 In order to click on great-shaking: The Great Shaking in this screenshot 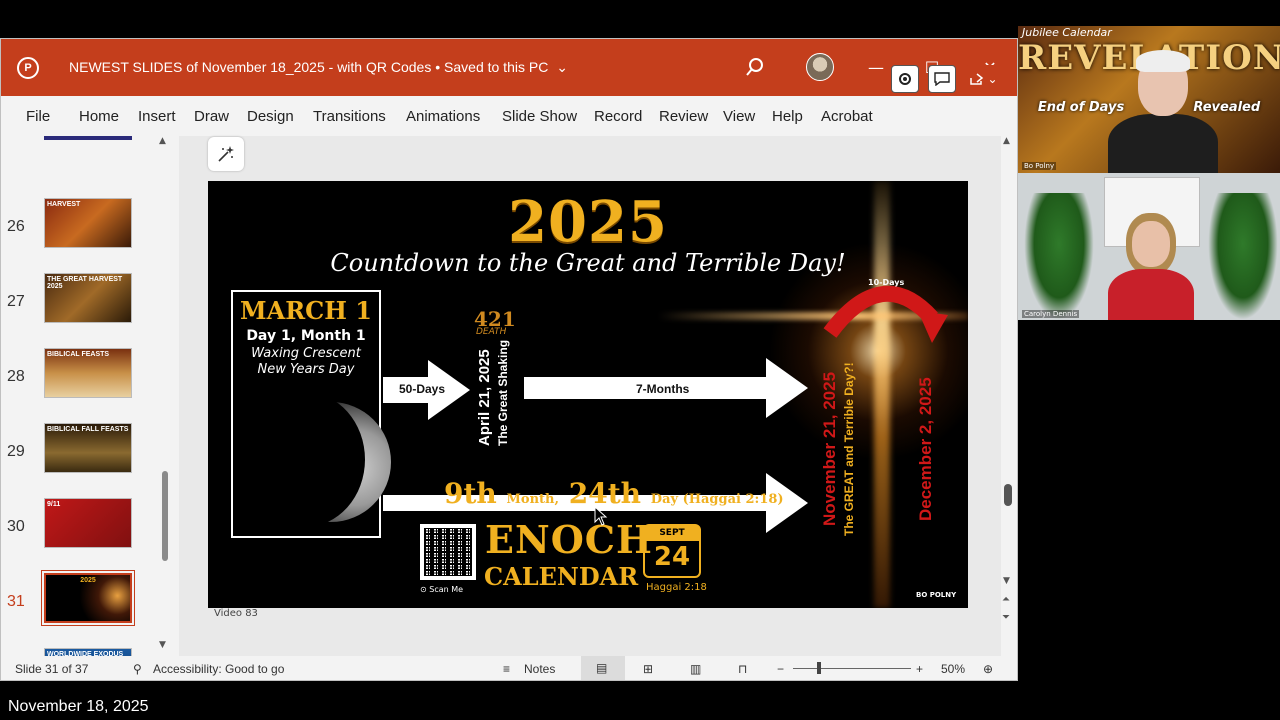, I will do `click(503, 392)`.